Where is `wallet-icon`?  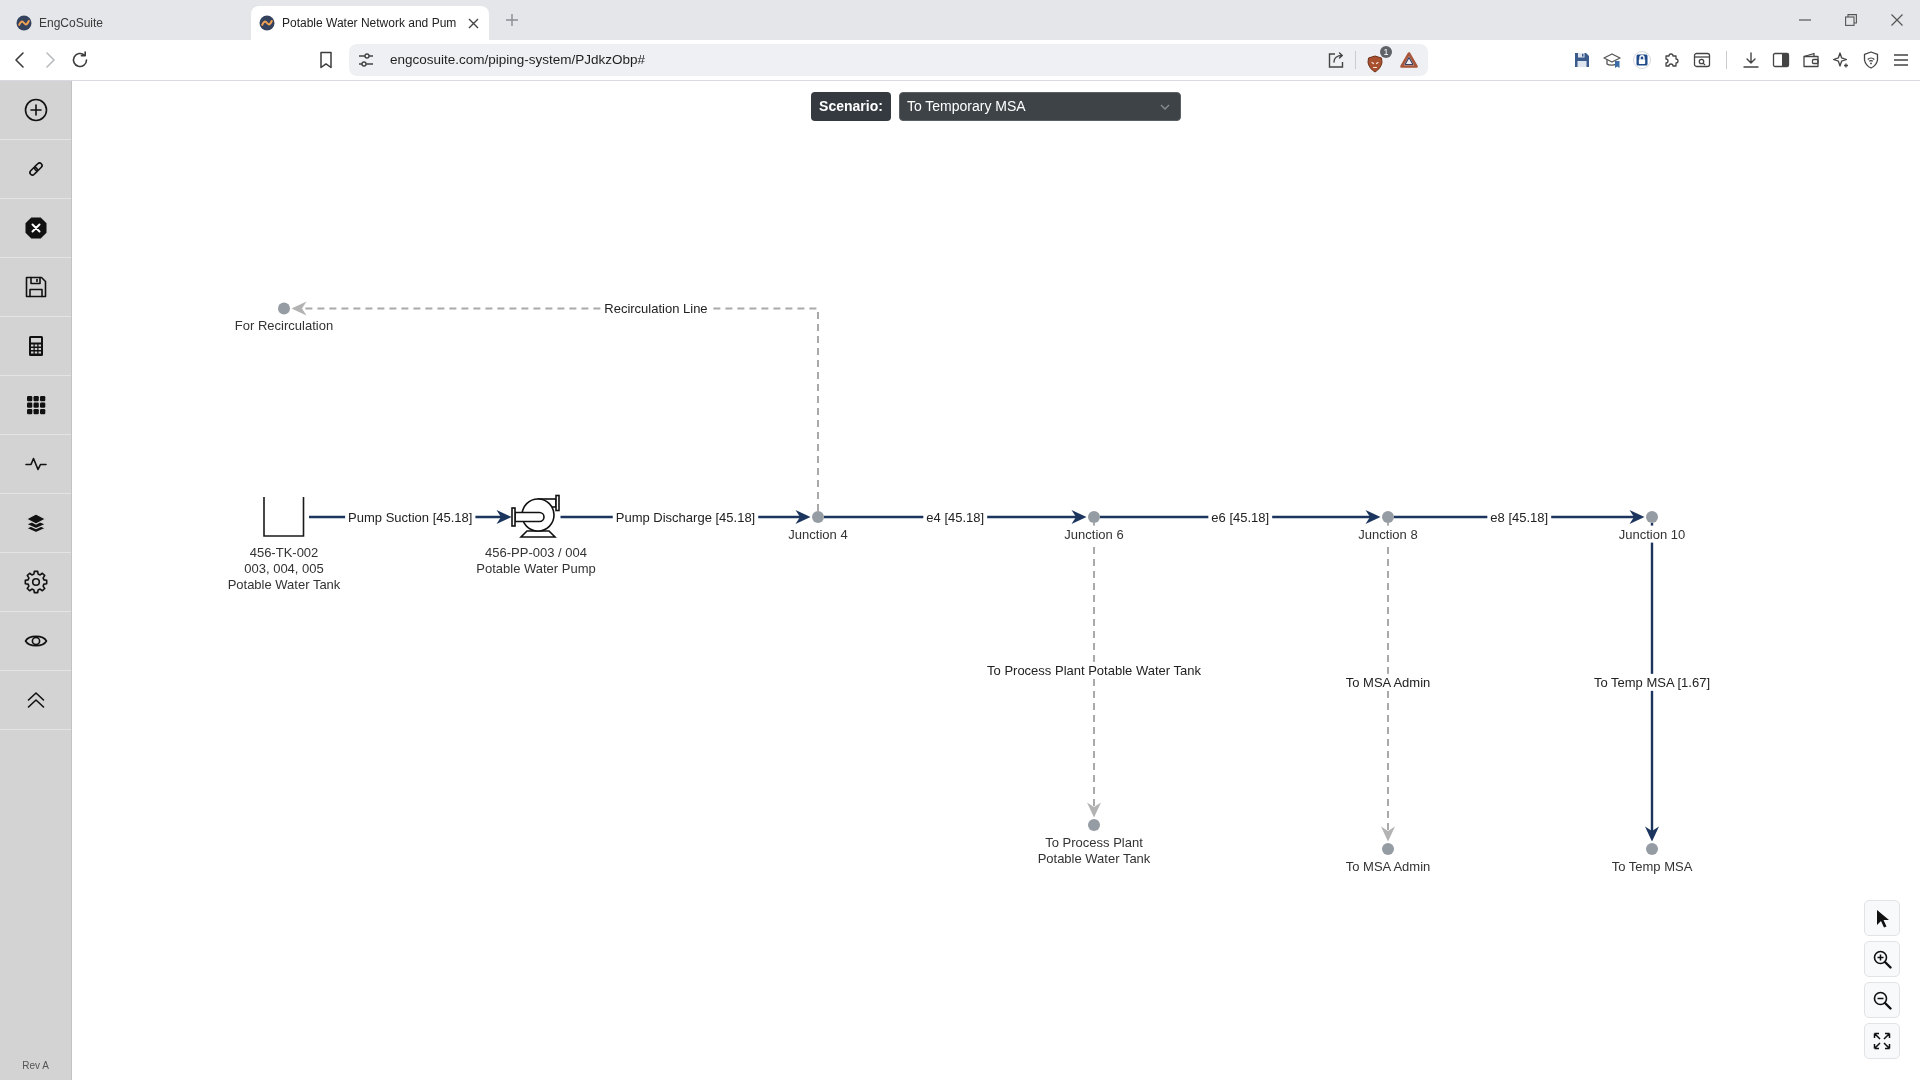
wallet-icon is located at coordinates (1811, 60).